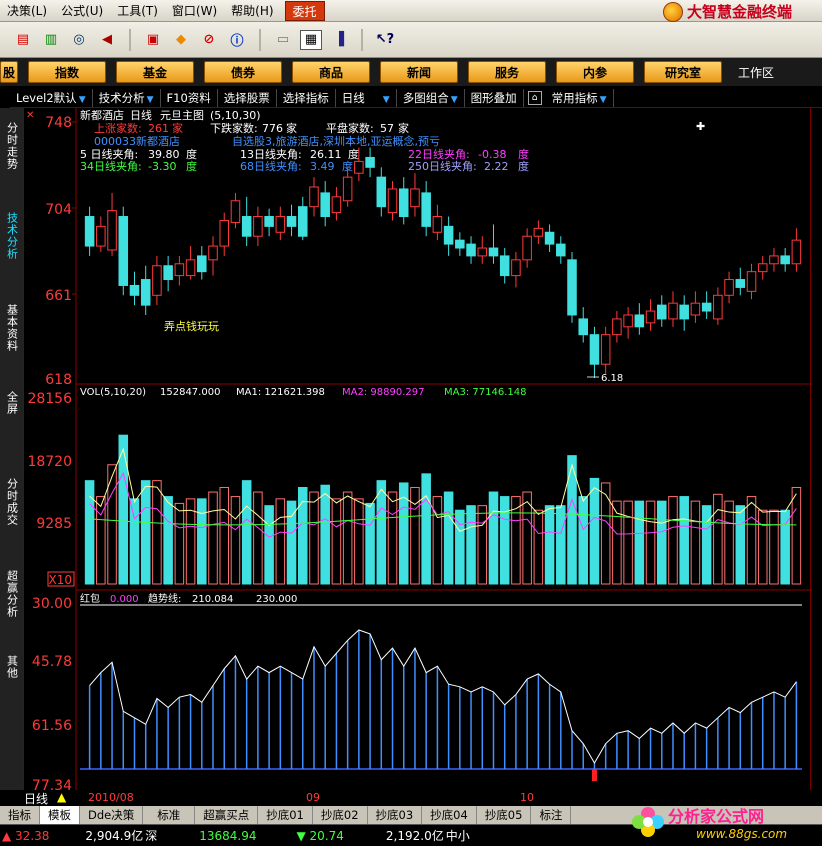  I want to click on overlay-button: 图形叠加, so click(494, 97).